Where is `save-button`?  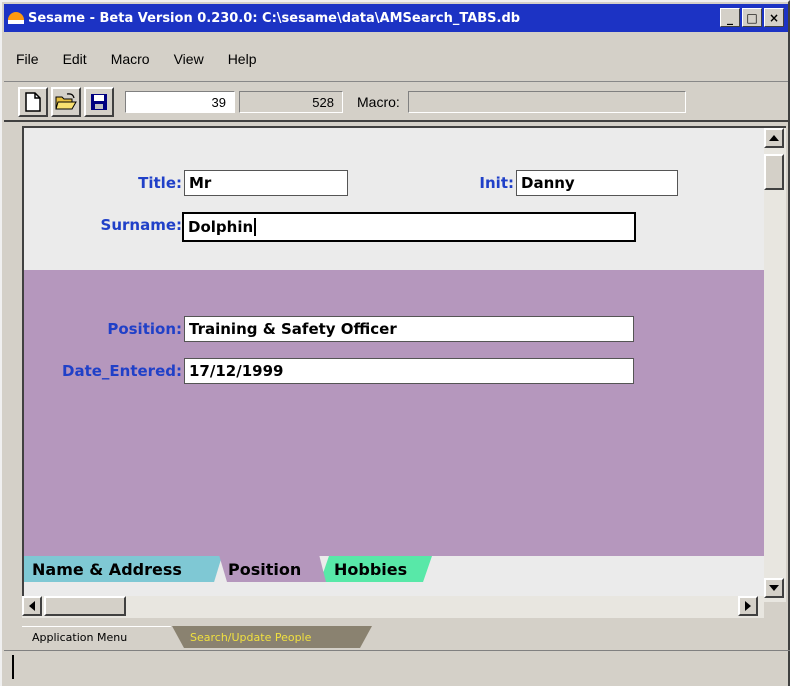
save-button is located at coordinates (99, 102).